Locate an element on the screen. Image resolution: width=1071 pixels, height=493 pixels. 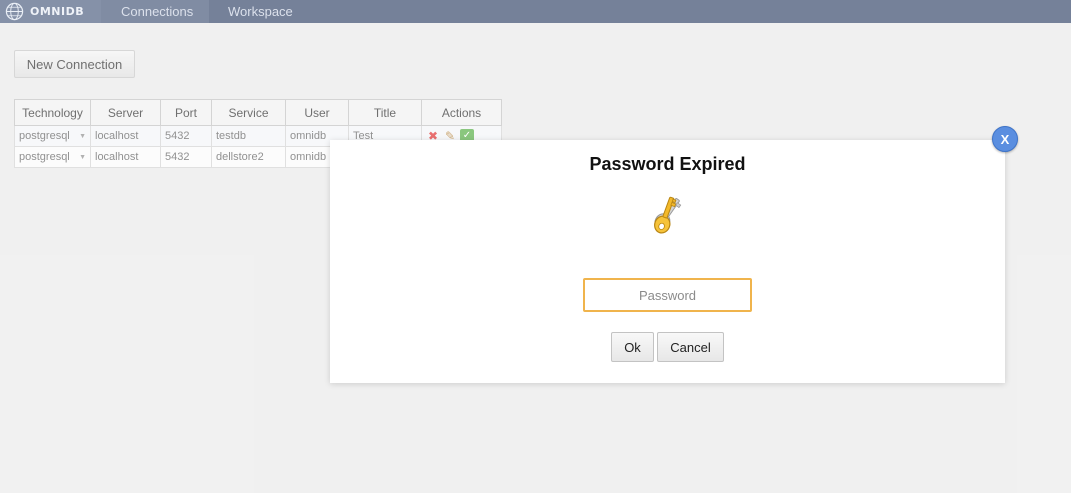
password-input is located at coordinates (667, 295).